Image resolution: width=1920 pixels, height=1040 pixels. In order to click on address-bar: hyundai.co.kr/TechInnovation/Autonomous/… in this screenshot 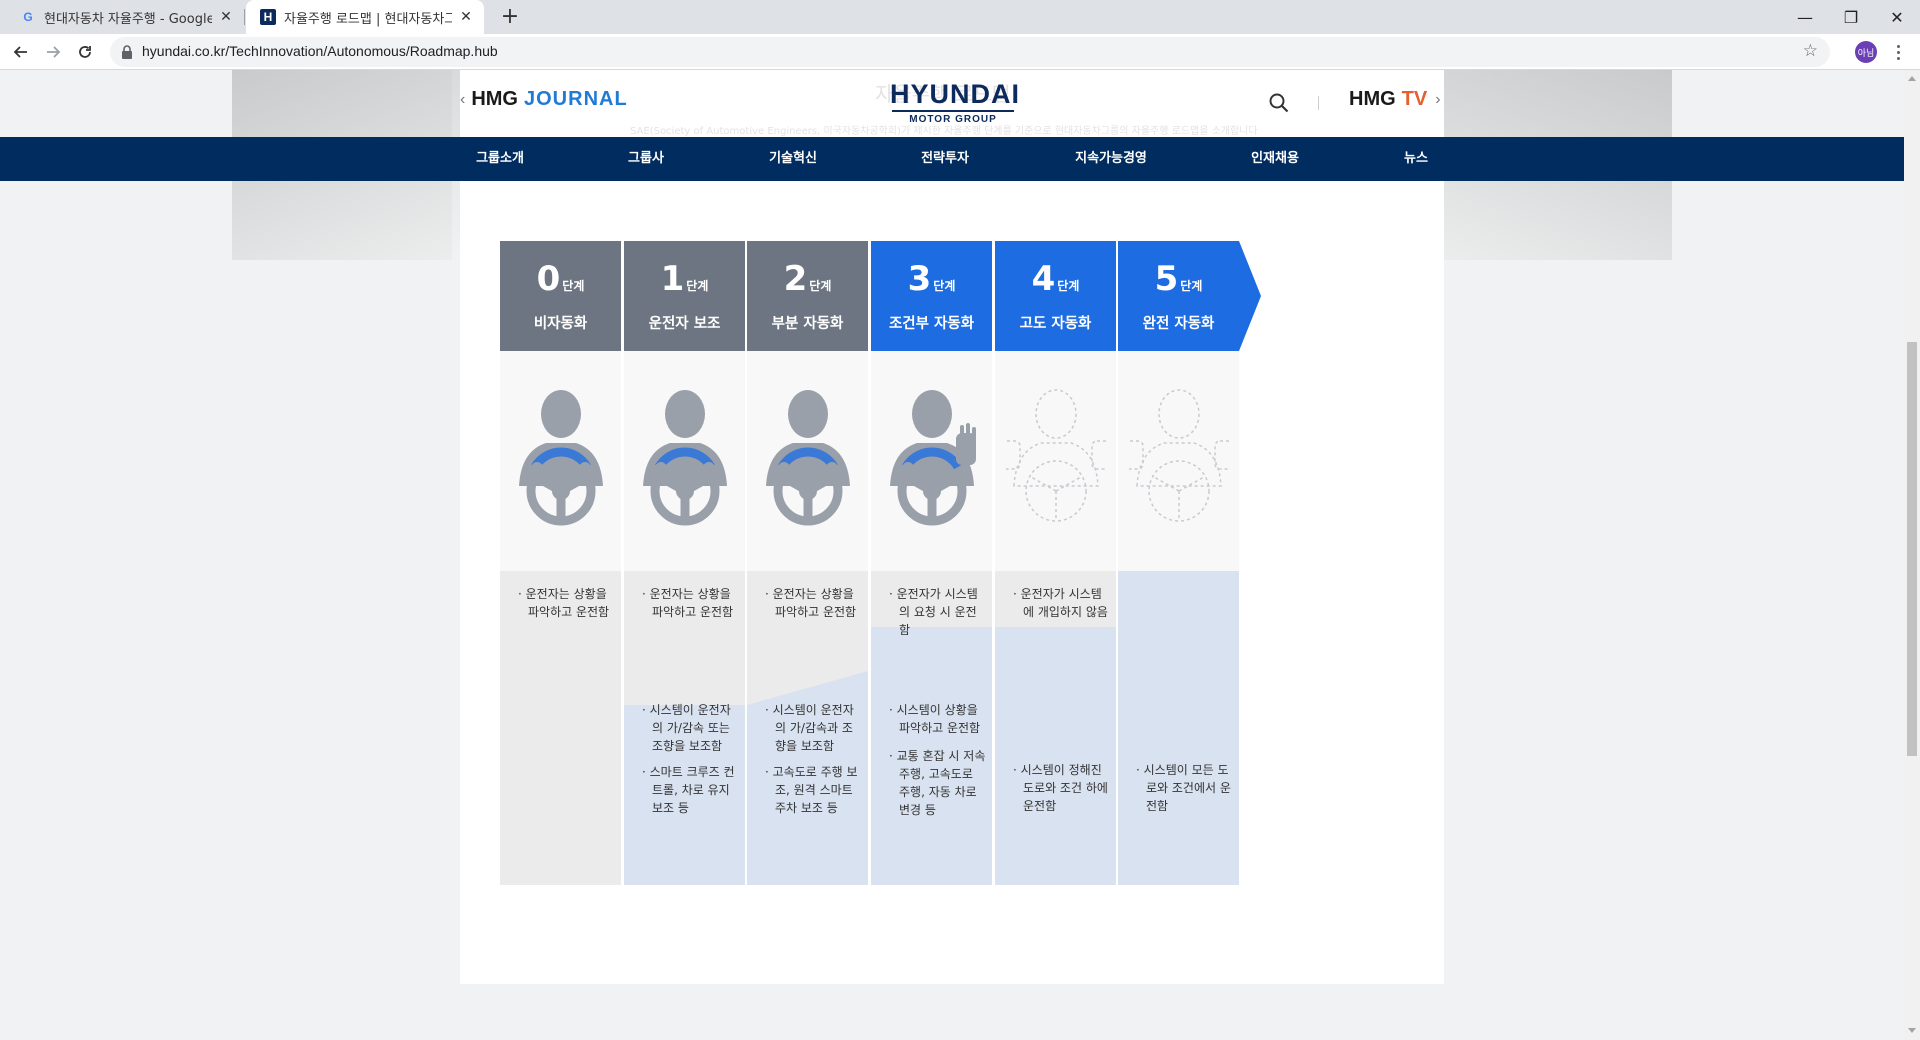, I will do `click(970, 52)`.